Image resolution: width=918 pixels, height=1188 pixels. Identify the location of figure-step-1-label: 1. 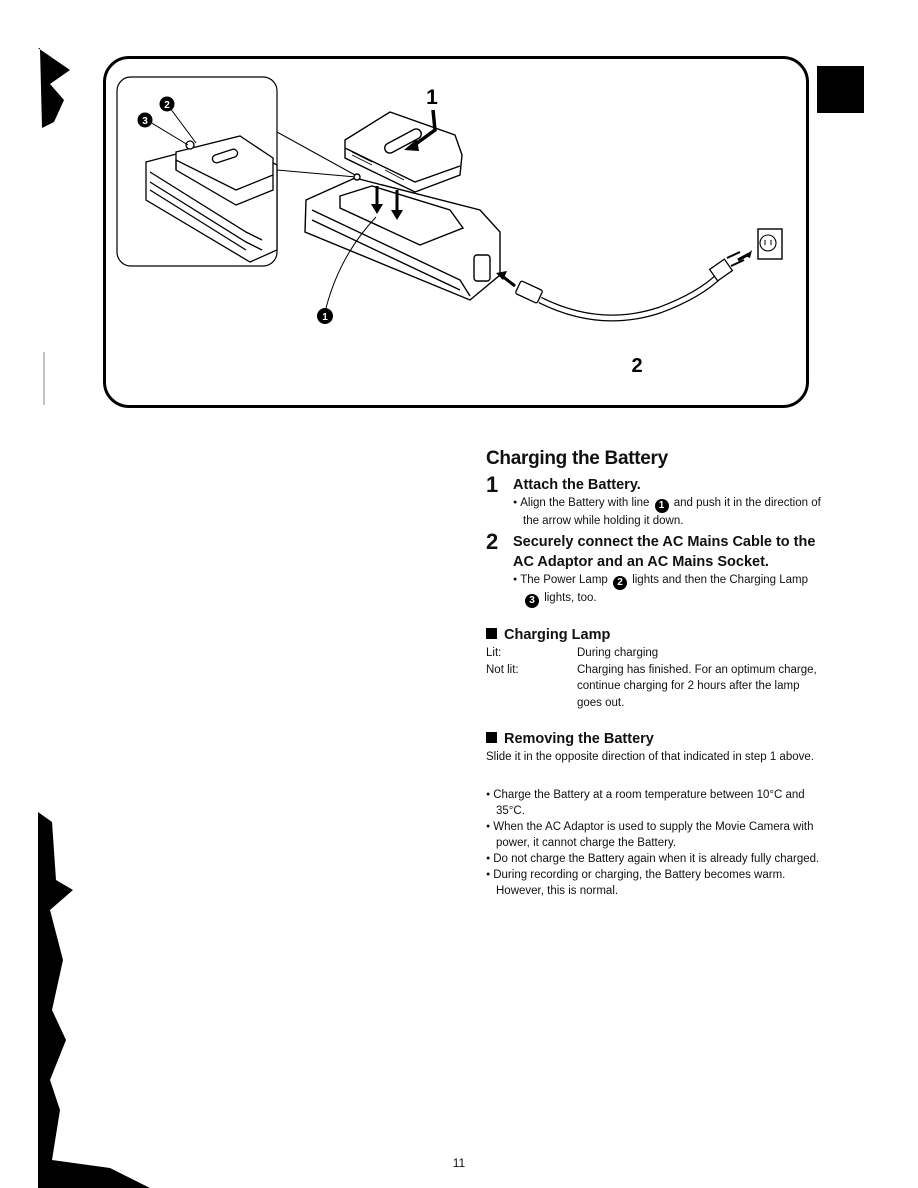
(432, 97).